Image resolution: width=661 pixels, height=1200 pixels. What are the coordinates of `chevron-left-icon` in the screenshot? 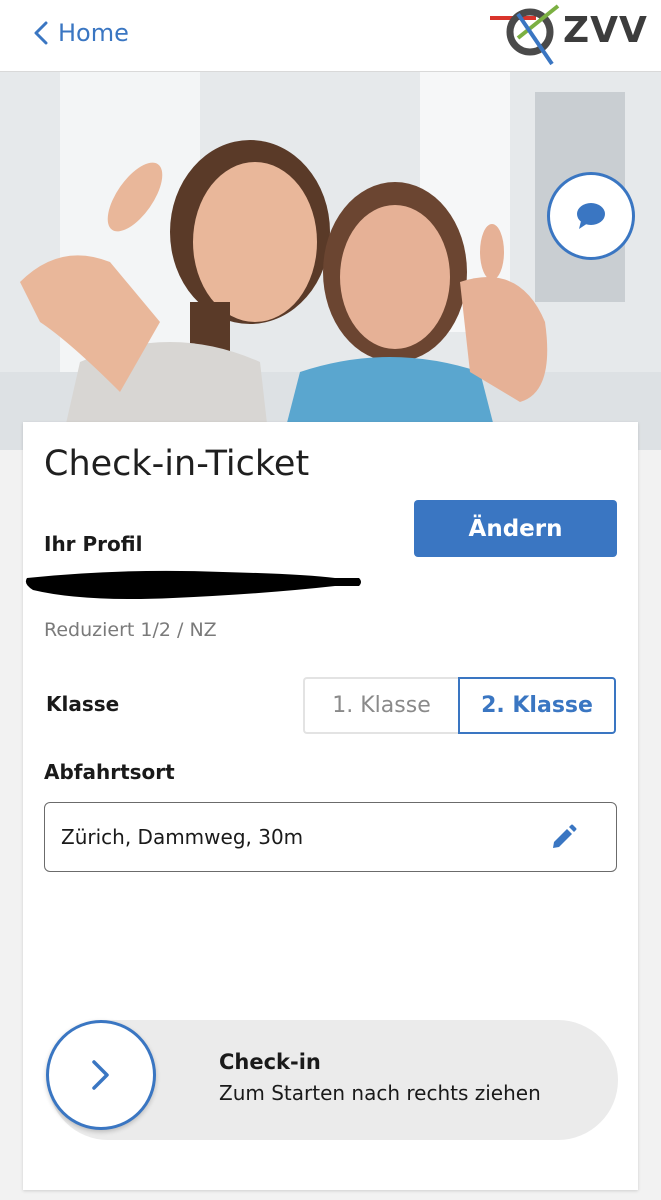 It's located at (41, 33).